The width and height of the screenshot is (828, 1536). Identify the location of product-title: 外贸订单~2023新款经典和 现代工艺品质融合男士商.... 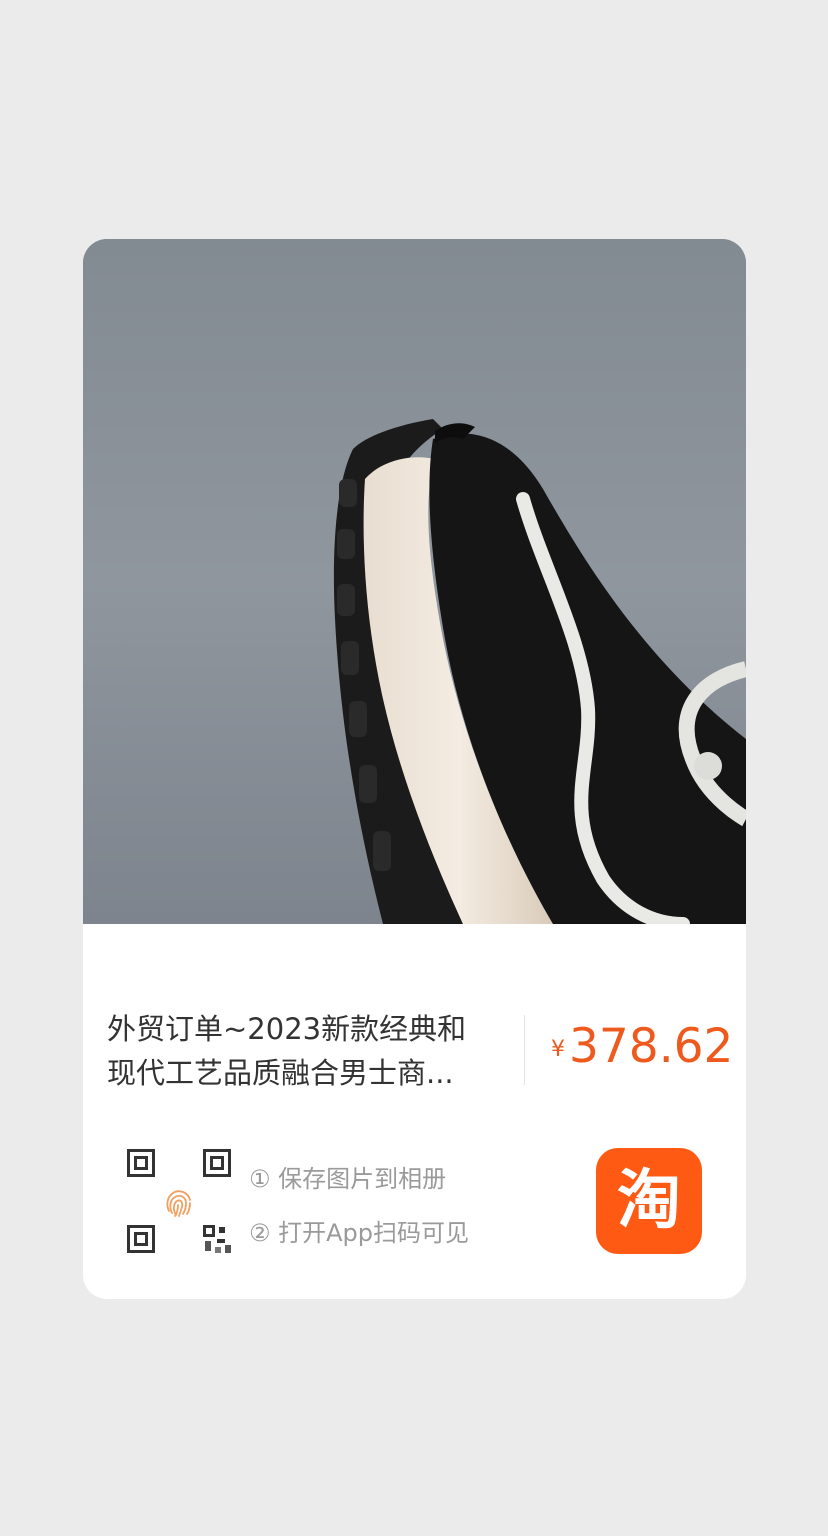
(302, 1051).